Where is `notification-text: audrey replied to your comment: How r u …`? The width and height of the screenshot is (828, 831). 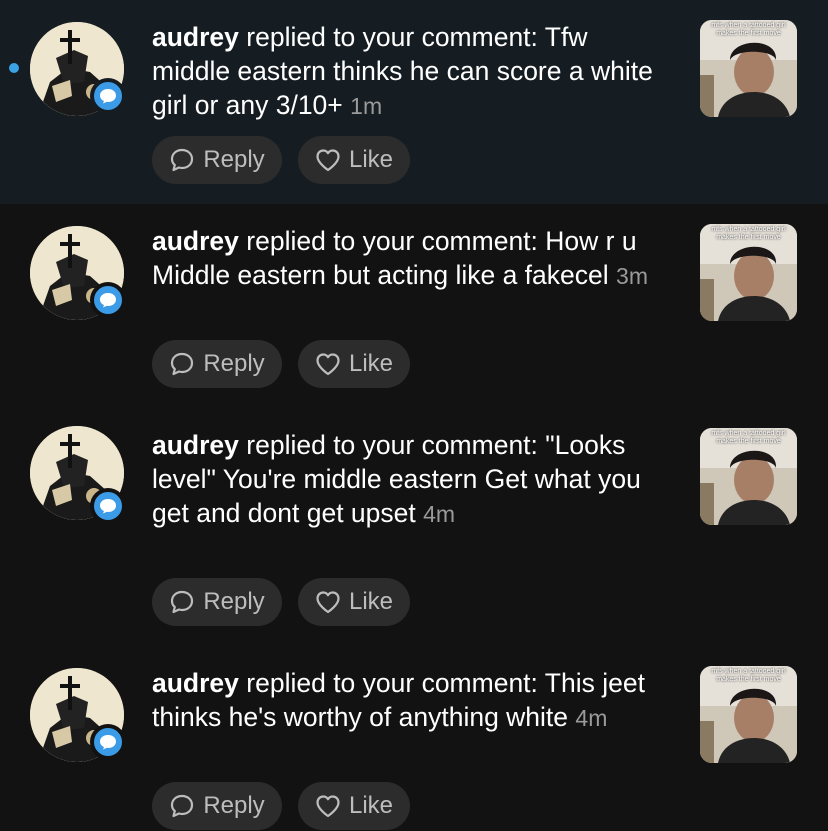
notification-text: audrey replied to your comment: How r u … is located at coordinates (412, 258).